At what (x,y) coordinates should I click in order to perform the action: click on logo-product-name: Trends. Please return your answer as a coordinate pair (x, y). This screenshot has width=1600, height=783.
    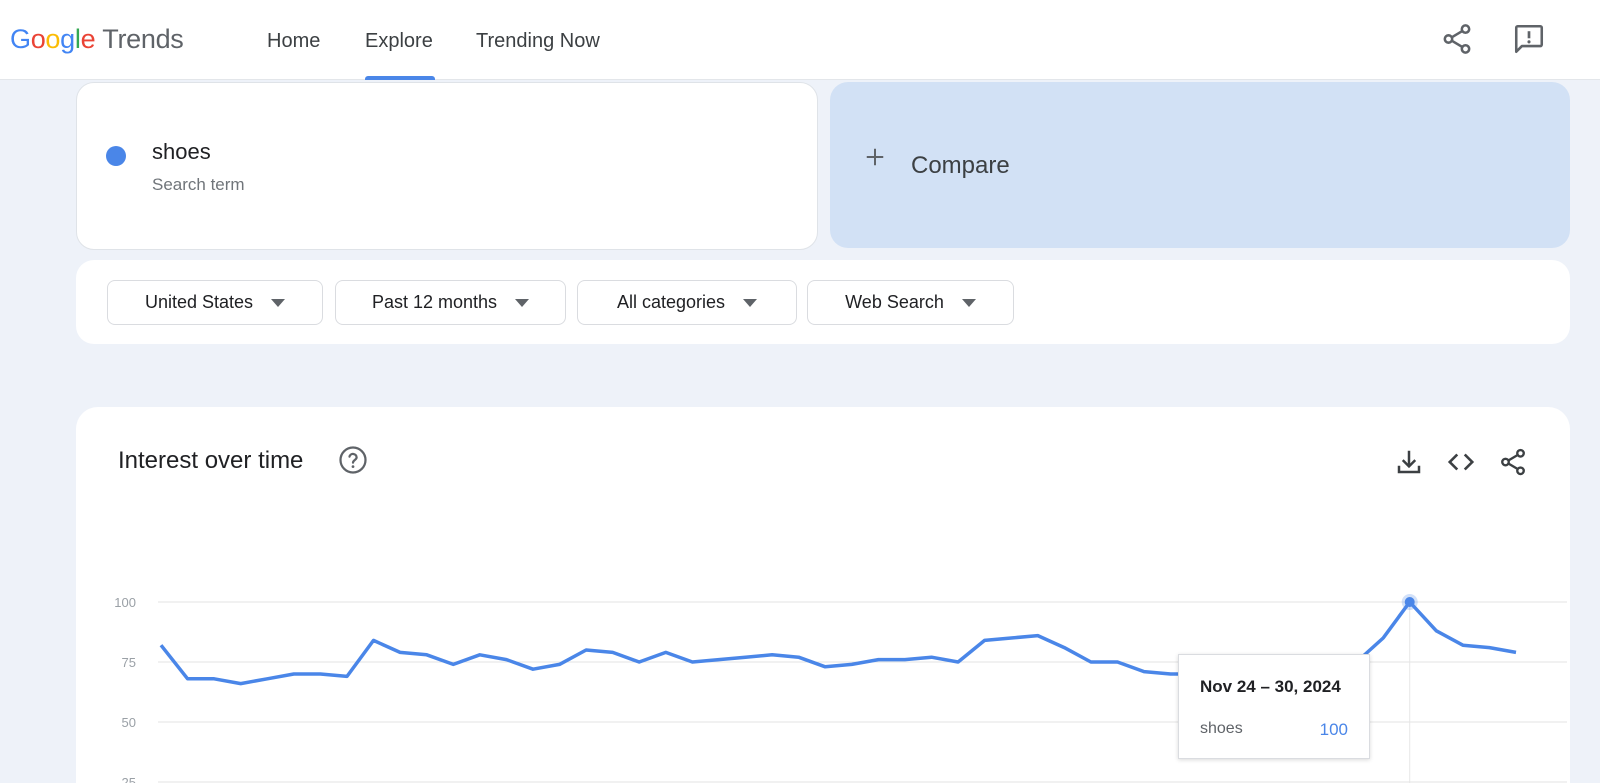
    Looking at the image, I should click on (143, 39).